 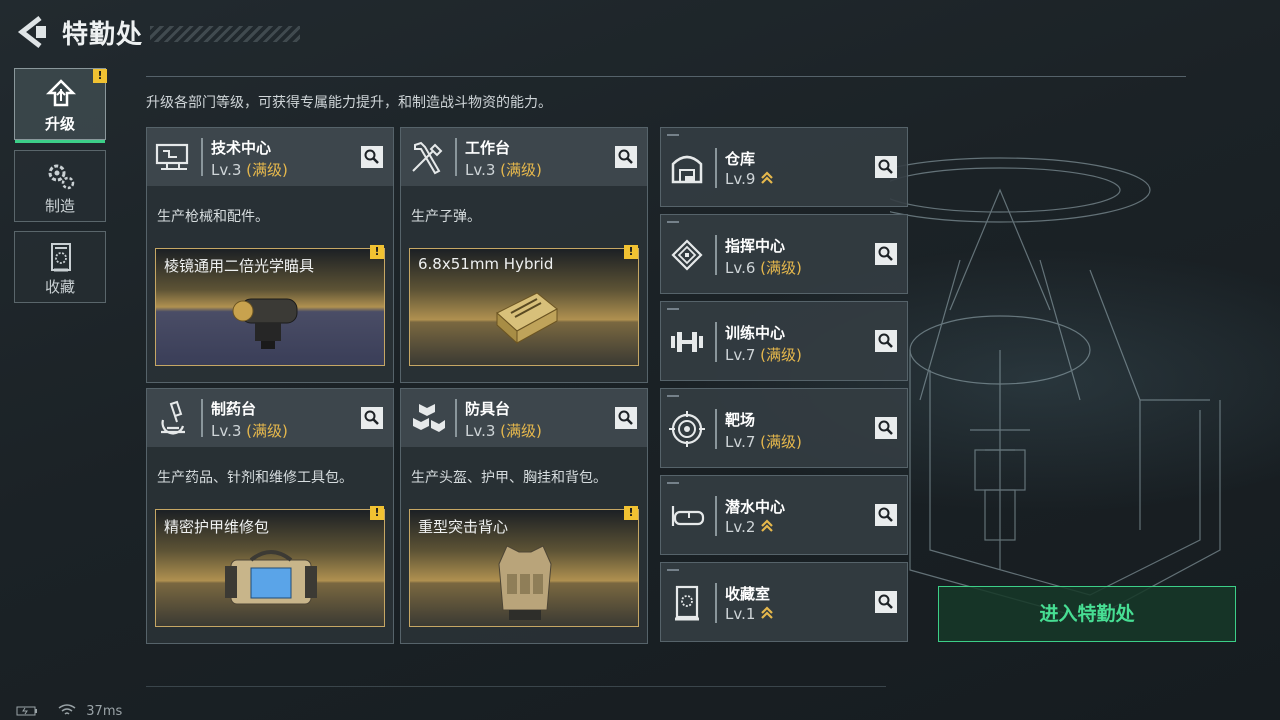 I want to click on craft-item-slot: 棱镜通用二倍光学瞄具 !, so click(x=270, y=305).